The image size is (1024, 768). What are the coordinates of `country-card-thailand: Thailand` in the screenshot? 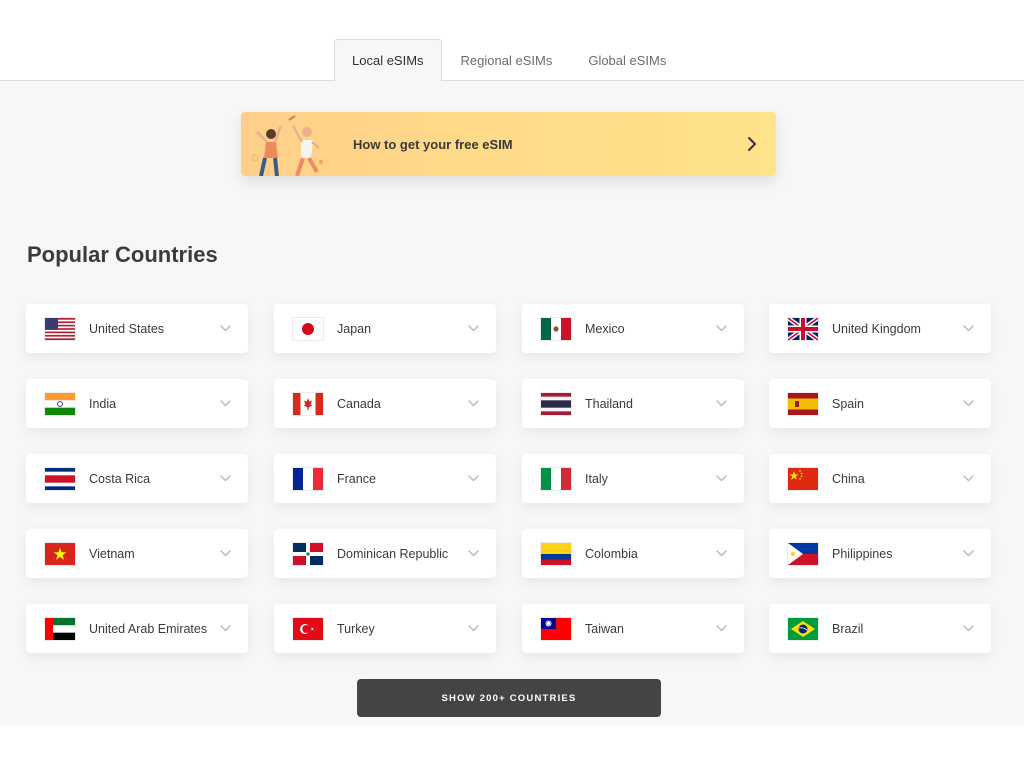 It's located at (633, 403).